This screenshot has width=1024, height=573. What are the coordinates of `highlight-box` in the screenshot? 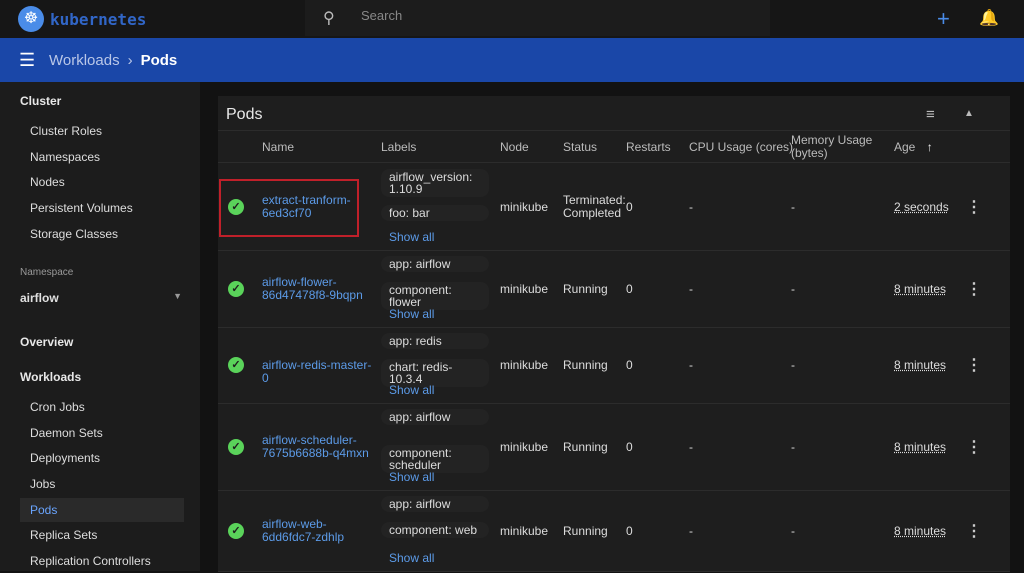 It's located at (289, 208).